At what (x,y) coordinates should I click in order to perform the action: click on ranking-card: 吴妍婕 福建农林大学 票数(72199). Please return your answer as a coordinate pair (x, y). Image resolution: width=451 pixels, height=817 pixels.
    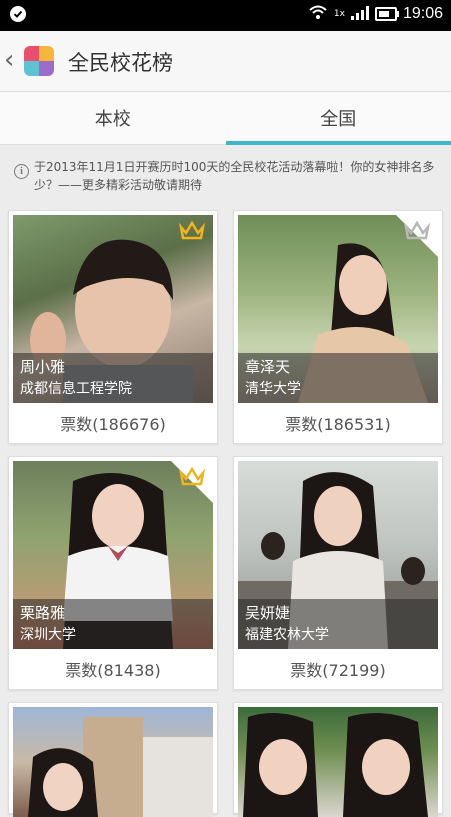
    Looking at the image, I should click on (338, 573).